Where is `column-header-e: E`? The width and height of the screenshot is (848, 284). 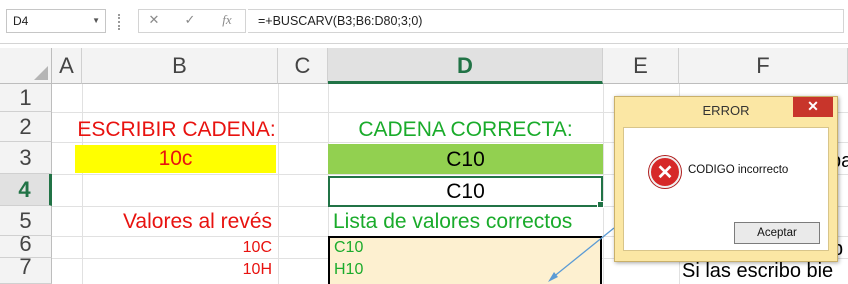
column-header-e: E is located at coordinates (641, 66).